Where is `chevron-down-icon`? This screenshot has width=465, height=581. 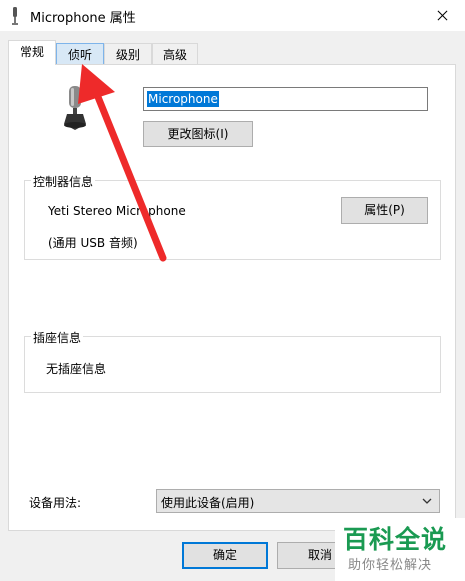 chevron-down-icon is located at coordinates (427, 501).